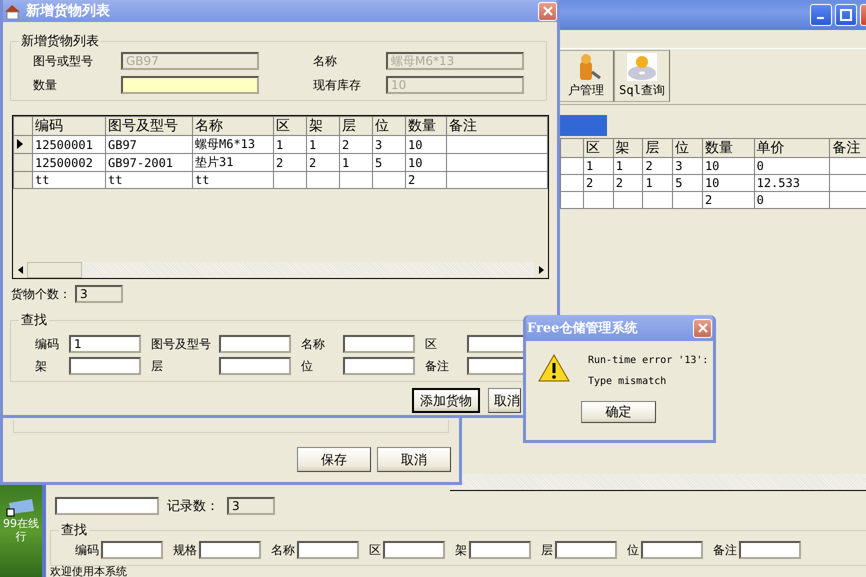 This screenshot has height=577, width=866. I want to click on column-header: 名称, so click(233, 126).